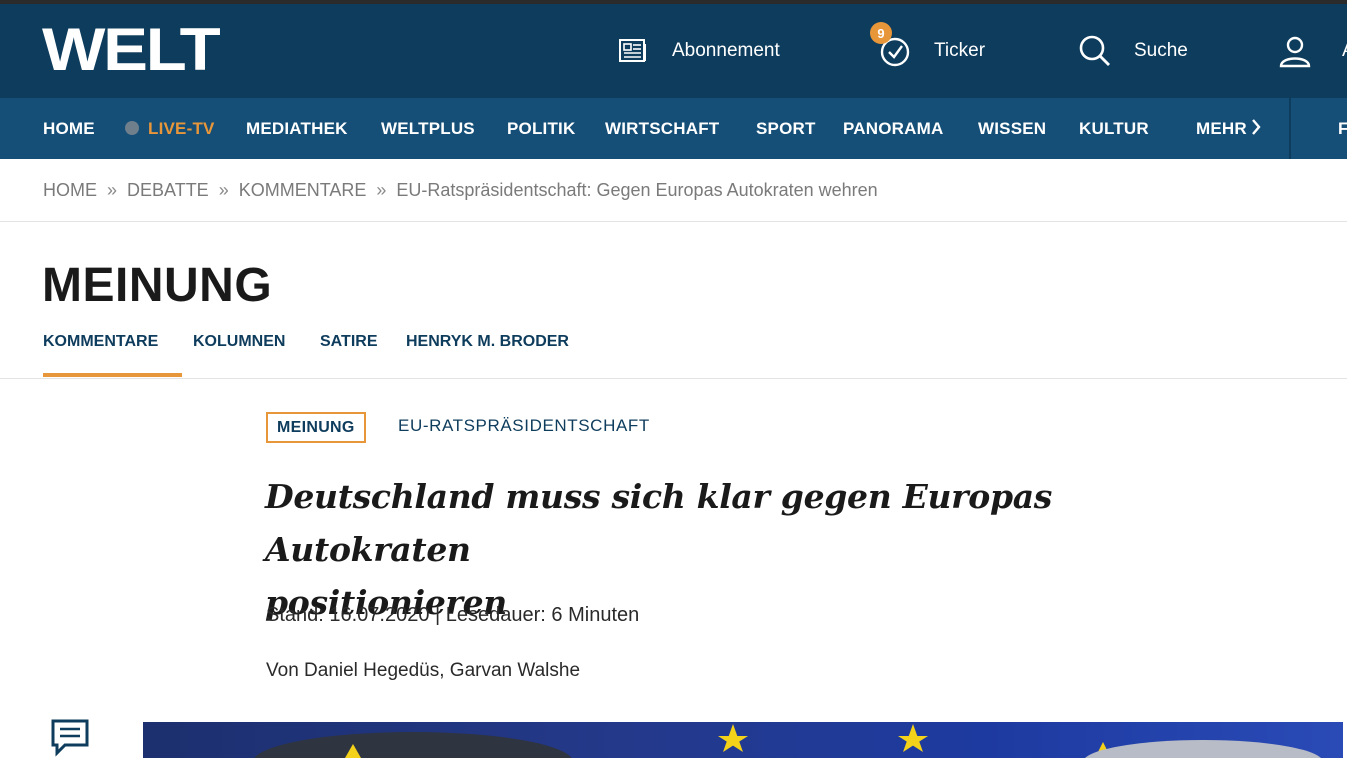  What do you see at coordinates (297, 128) in the screenshot?
I see `nav-item-mediathek: MEDIATHEK` at bounding box center [297, 128].